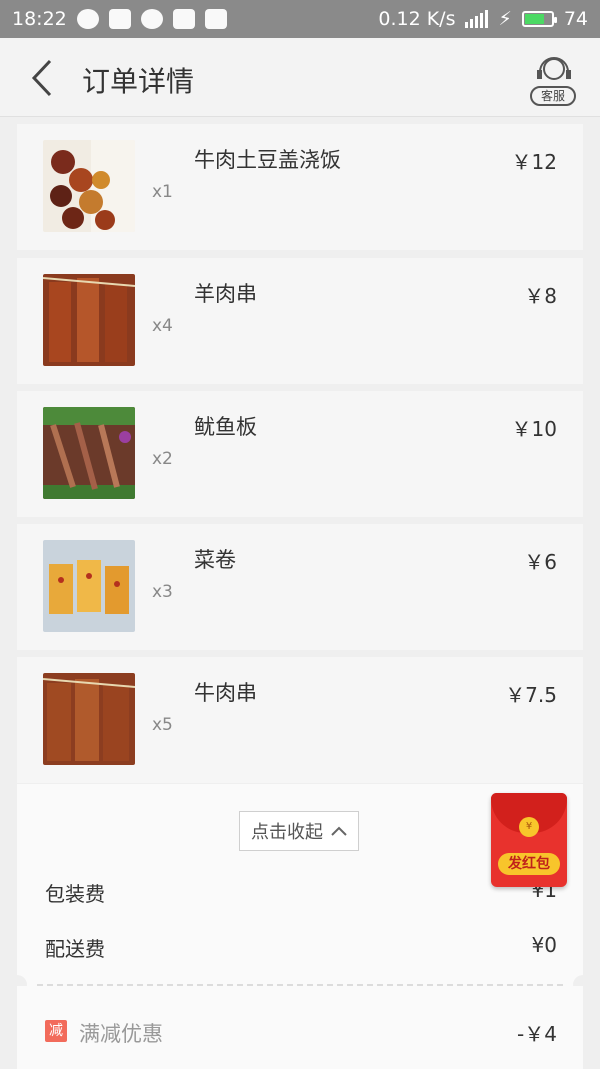 The image size is (600, 1069). What do you see at coordinates (529, 864) in the screenshot?
I see `red-envelope-label: 发红包` at bounding box center [529, 864].